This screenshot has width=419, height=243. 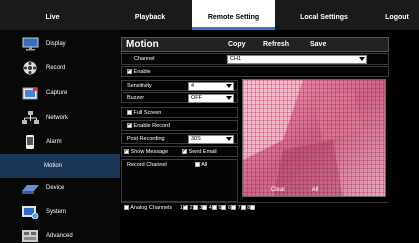 What do you see at coordinates (196, 98) in the screenshot?
I see `buzzer-value: OFF` at bounding box center [196, 98].